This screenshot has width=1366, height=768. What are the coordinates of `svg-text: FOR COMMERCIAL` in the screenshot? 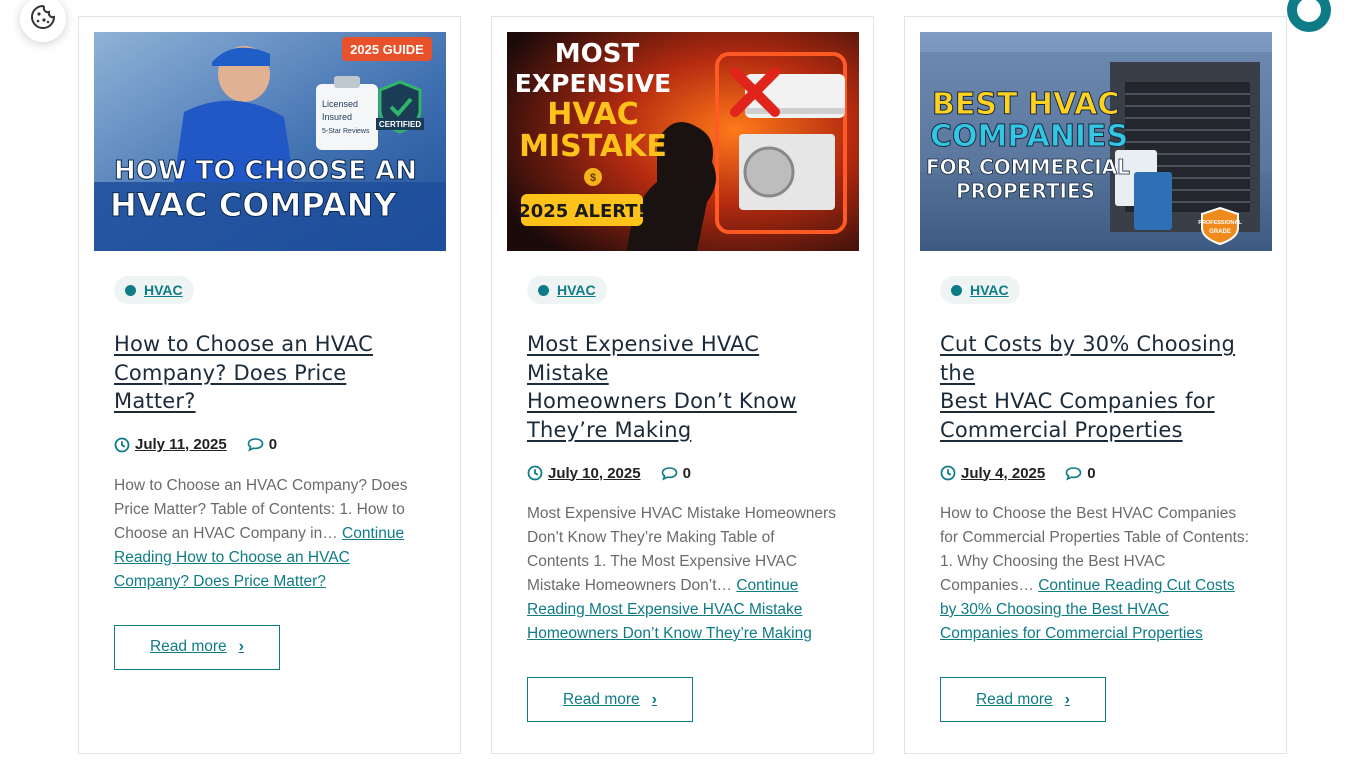 It's located at (1028, 167).